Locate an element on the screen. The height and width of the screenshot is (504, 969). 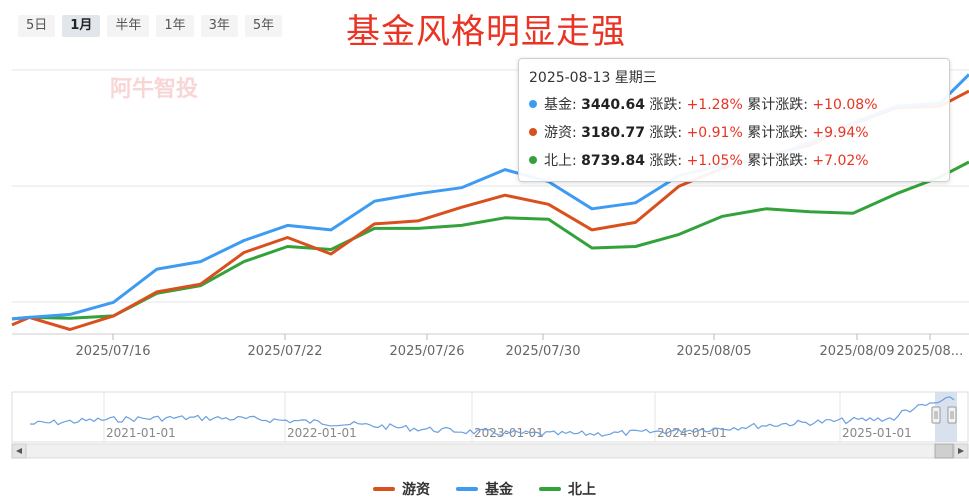
tooltip-row-2: 北上: 8739.84 涨跌: +1.05% 累计涨跌: +7.02% is located at coordinates (734, 161).